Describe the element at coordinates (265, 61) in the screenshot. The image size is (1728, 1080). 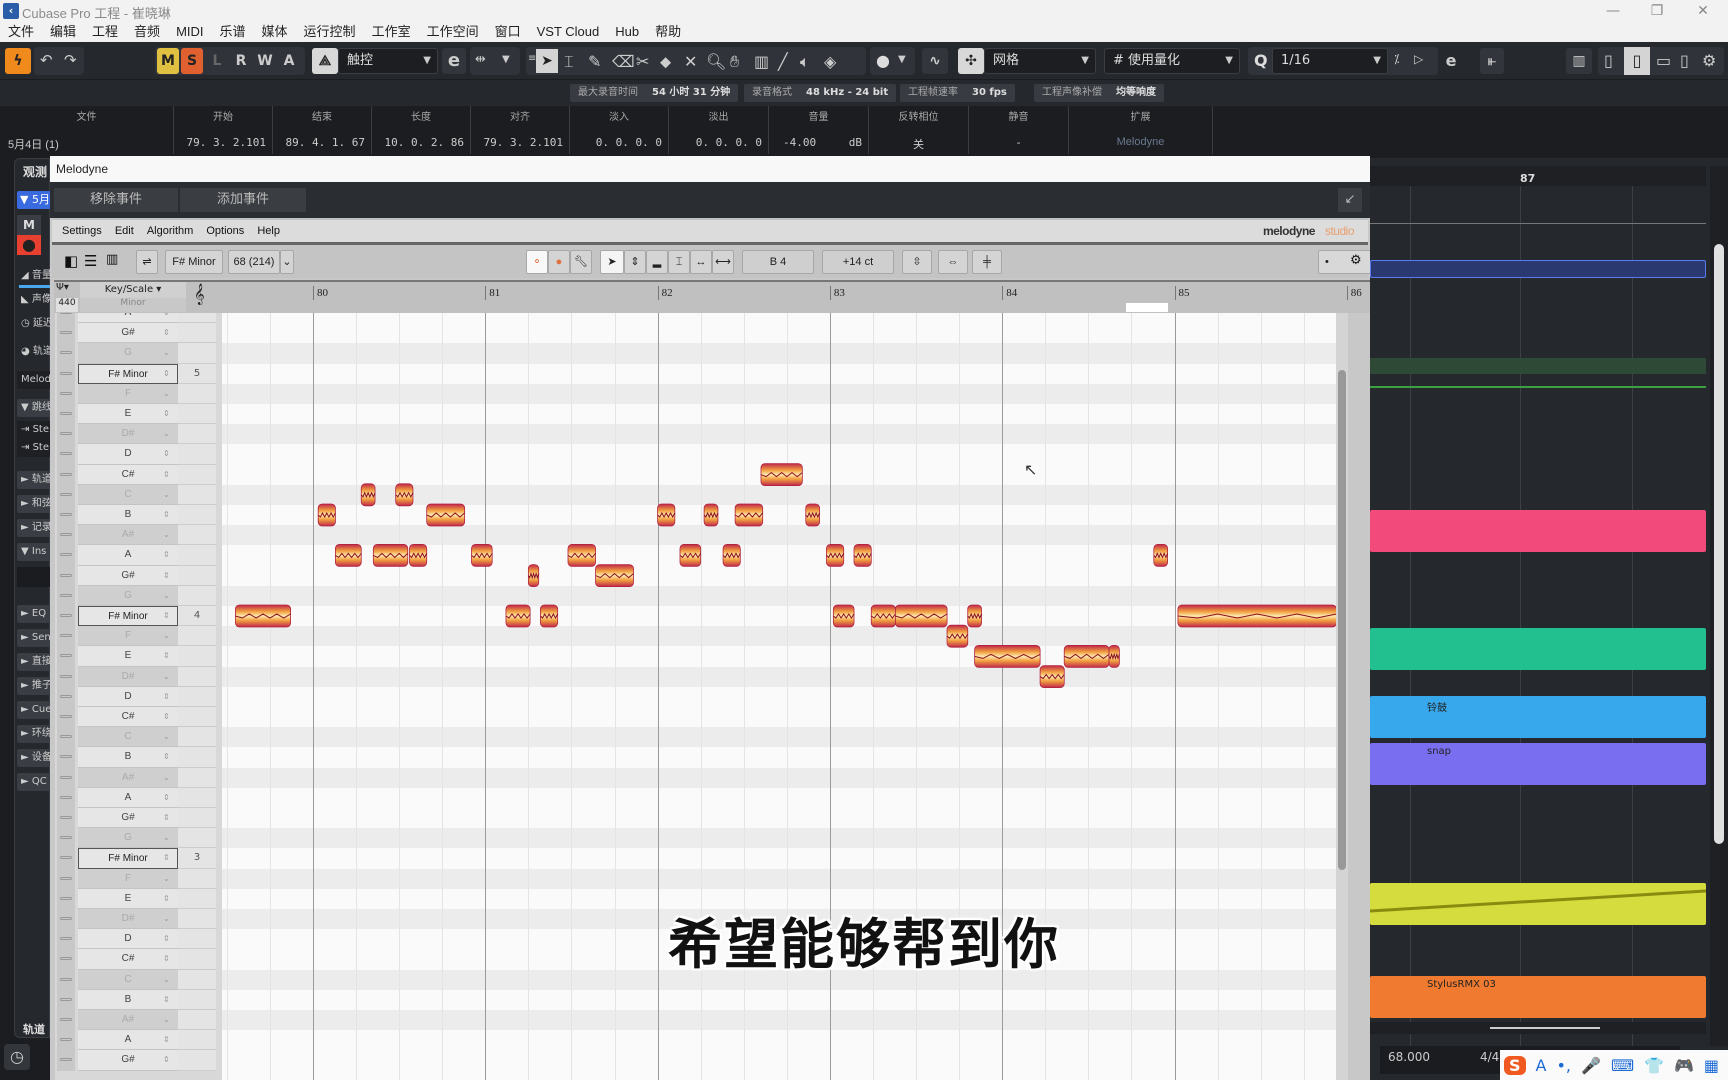
I see `write-button: W` at that location.